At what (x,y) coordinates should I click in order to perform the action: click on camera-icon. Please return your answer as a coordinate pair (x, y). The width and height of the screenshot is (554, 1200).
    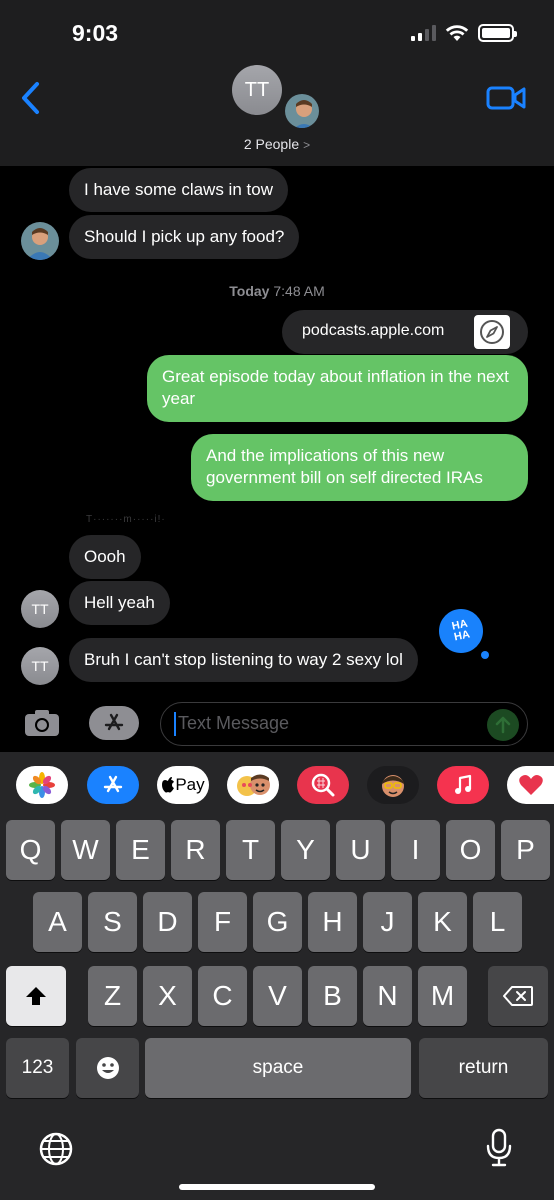
    Looking at the image, I should click on (42, 722).